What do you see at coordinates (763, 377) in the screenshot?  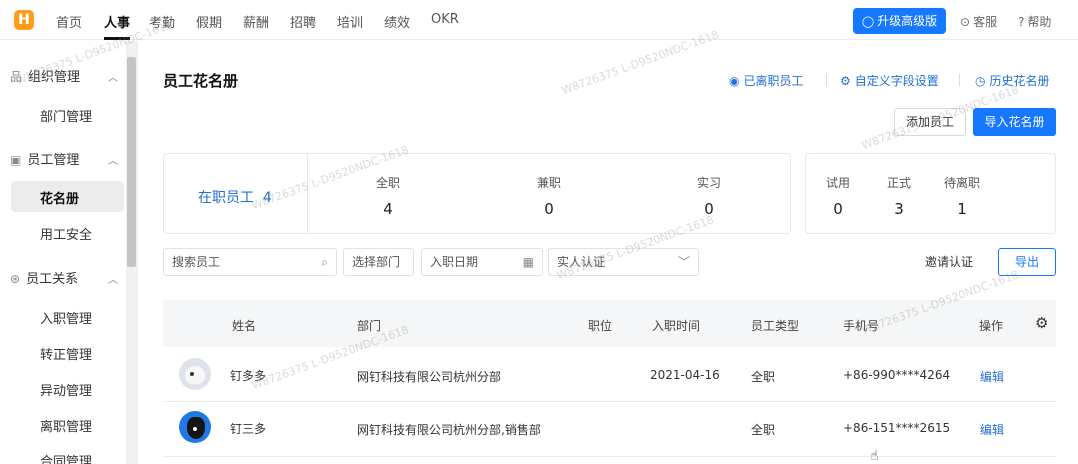 I see `employee-type: 全职` at bounding box center [763, 377].